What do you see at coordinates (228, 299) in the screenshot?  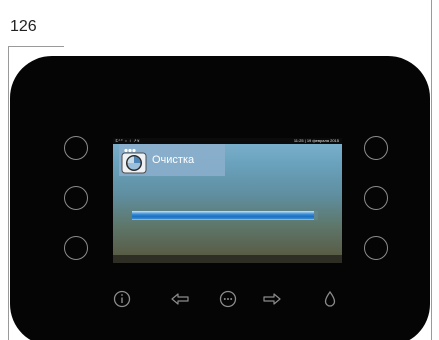 I see `menu-dots-icon` at bounding box center [228, 299].